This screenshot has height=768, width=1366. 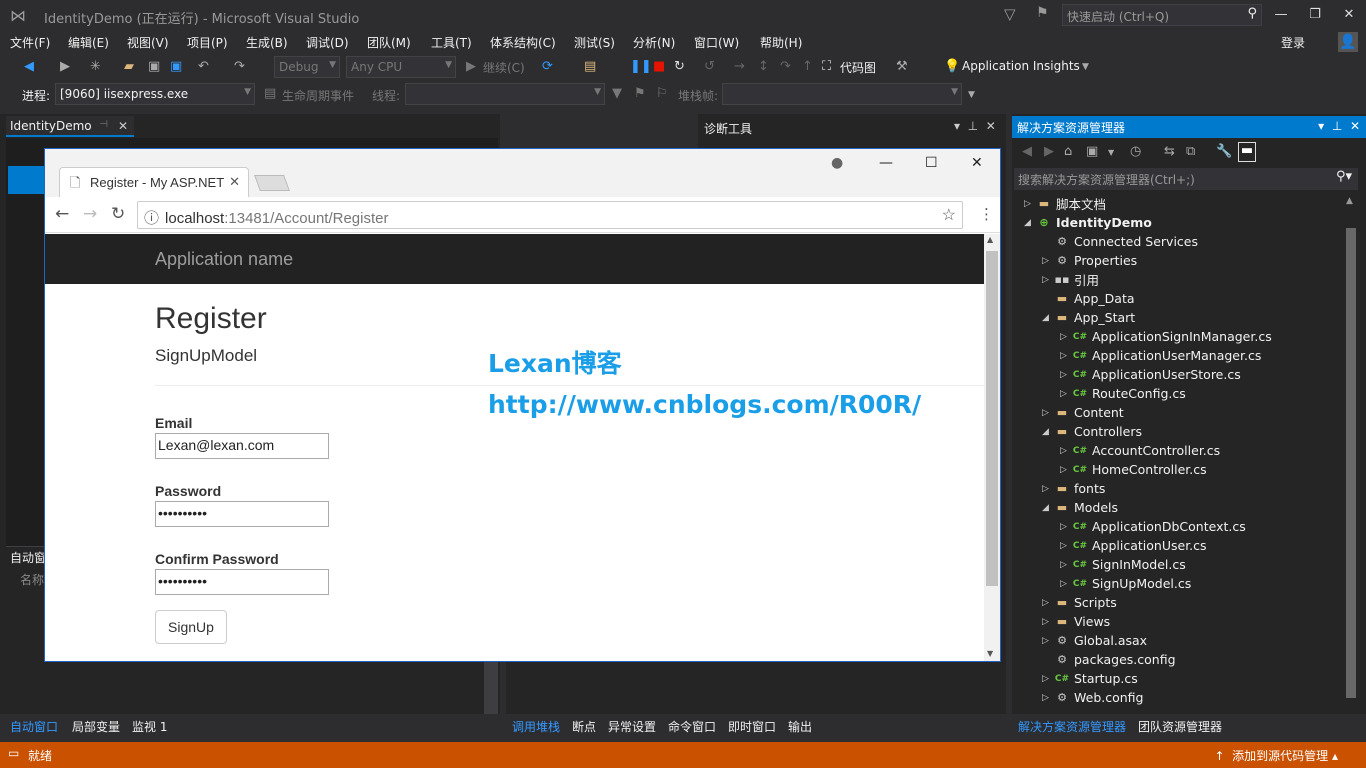 What do you see at coordinates (65, 66) in the screenshot?
I see `forward-nav-icon: ▶` at bounding box center [65, 66].